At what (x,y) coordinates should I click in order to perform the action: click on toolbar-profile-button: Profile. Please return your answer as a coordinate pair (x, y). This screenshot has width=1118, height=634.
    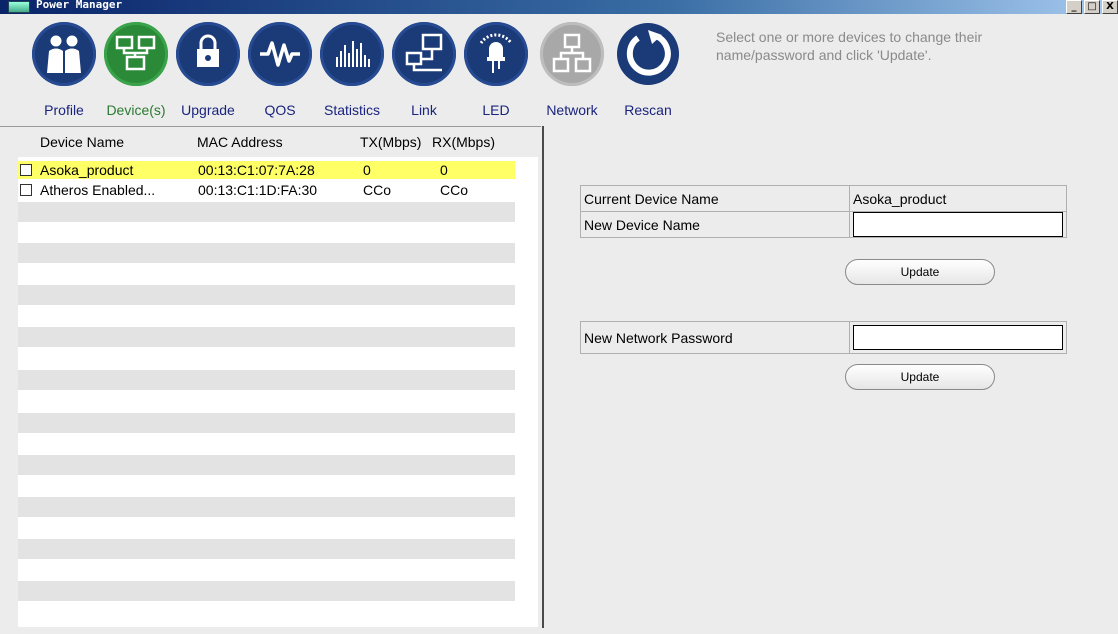
    Looking at the image, I should click on (64, 70).